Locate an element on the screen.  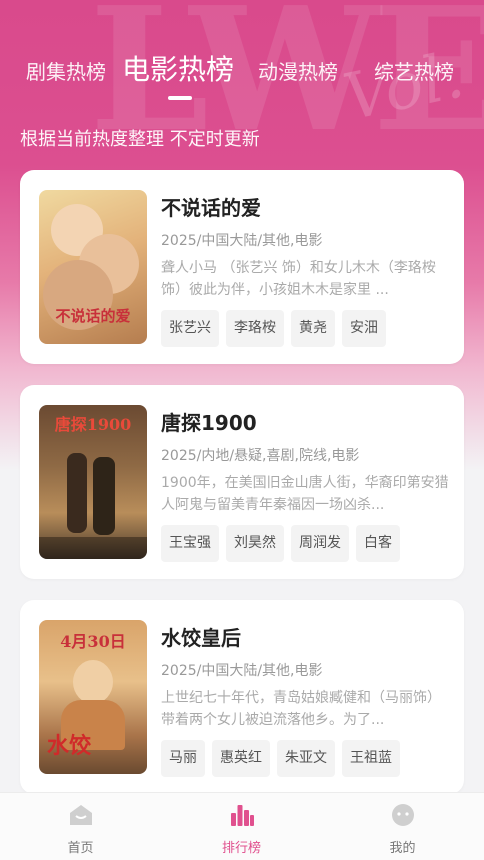
ranking-icon is located at coordinates (242, 815).